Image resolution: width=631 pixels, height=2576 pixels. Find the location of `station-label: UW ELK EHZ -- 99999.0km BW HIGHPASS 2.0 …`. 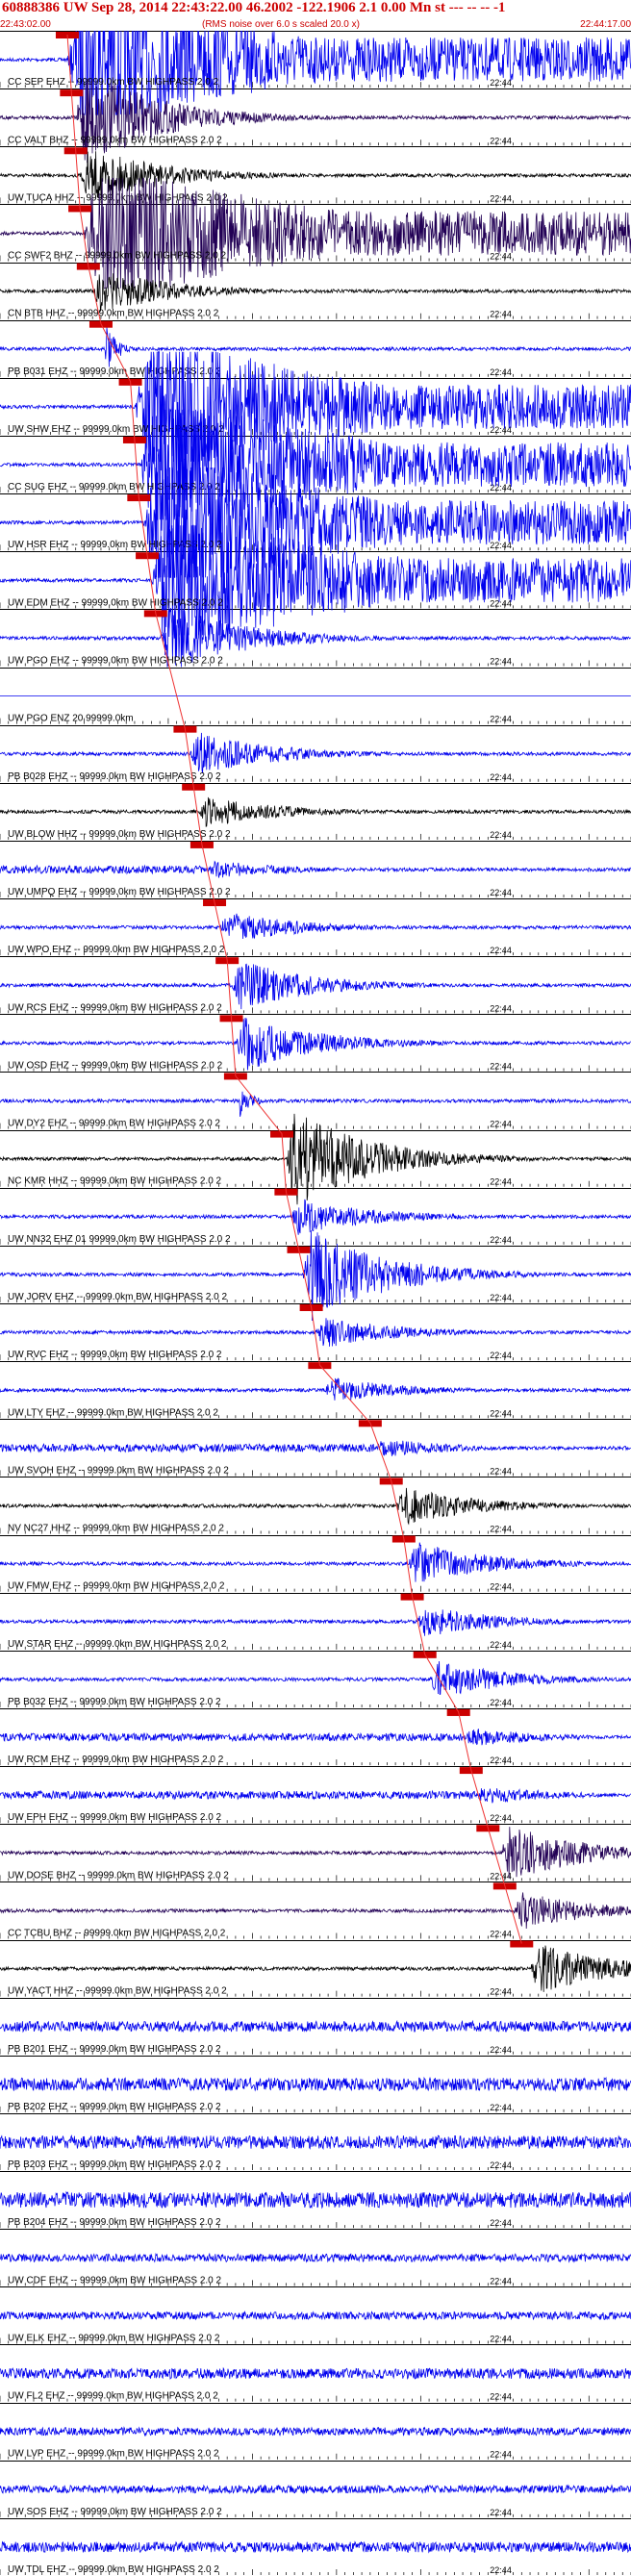

station-label: UW ELK EHZ -- 99999.0km BW HIGHPASS 2.0 … is located at coordinates (114, 2338).